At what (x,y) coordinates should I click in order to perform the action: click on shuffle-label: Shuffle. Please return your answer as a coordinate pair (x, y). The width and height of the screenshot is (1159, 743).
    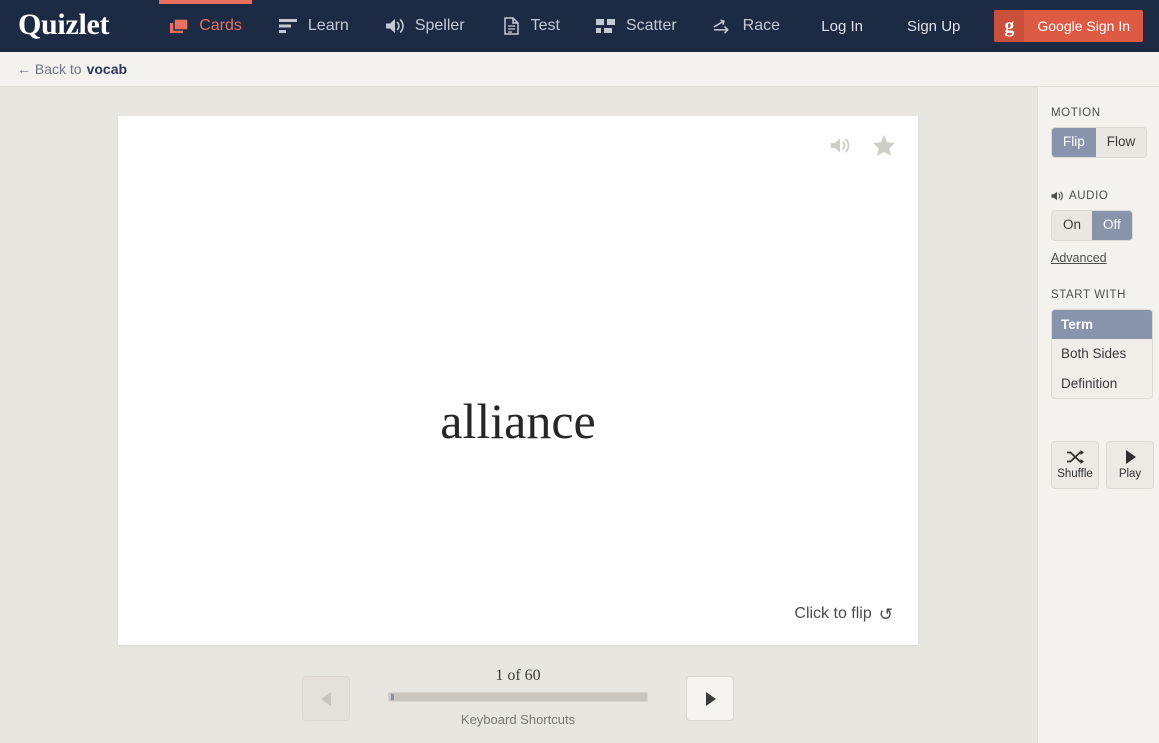
    Looking at the image, I should click on (1075, 474).